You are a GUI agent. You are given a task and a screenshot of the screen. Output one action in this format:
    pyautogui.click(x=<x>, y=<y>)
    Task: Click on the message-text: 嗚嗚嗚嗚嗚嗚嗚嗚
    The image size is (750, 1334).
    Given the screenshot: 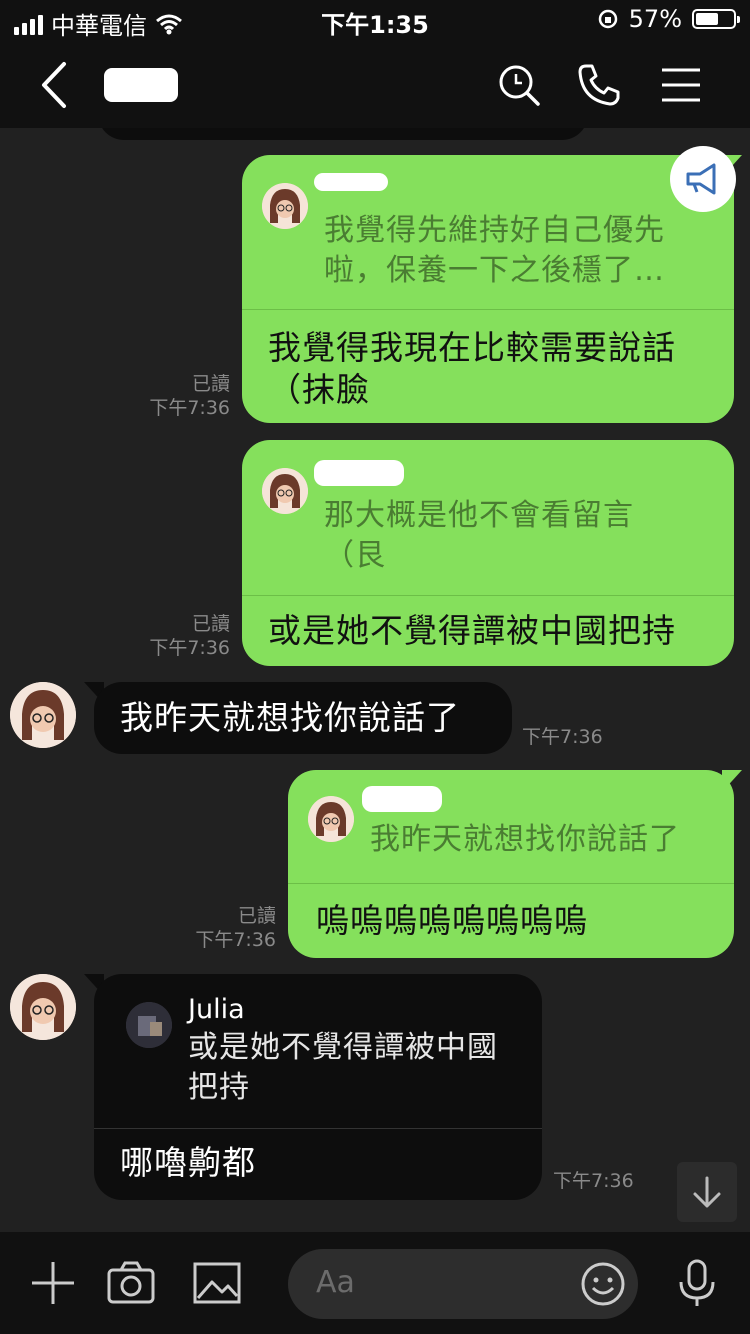 What is the action you would take?
    pyautogui.click(x=452, y=920)
    